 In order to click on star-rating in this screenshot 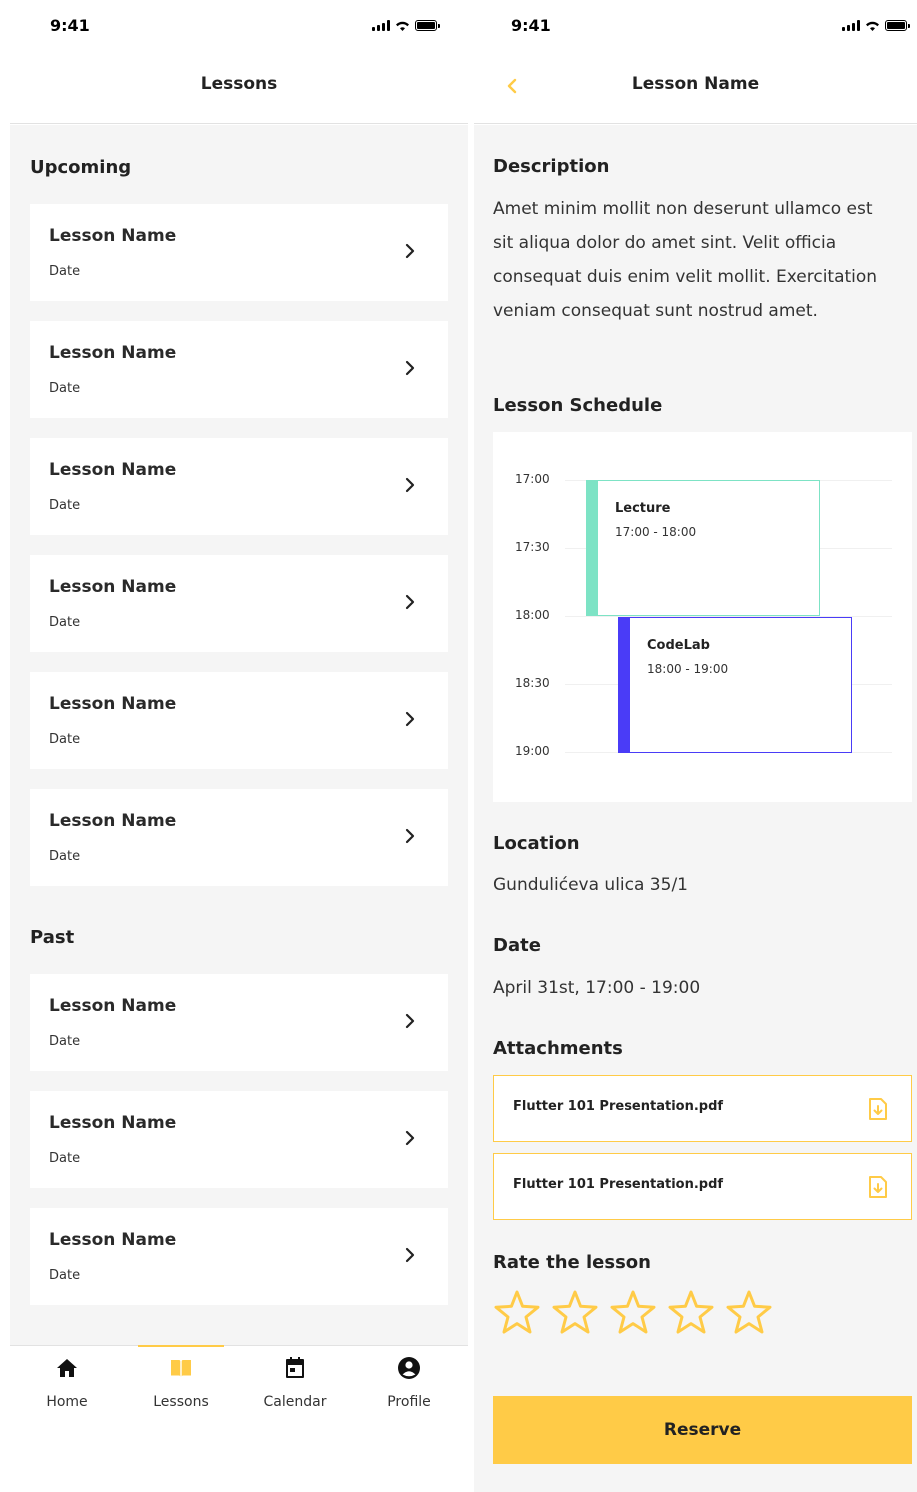, I will do `click(633, 1312)`.